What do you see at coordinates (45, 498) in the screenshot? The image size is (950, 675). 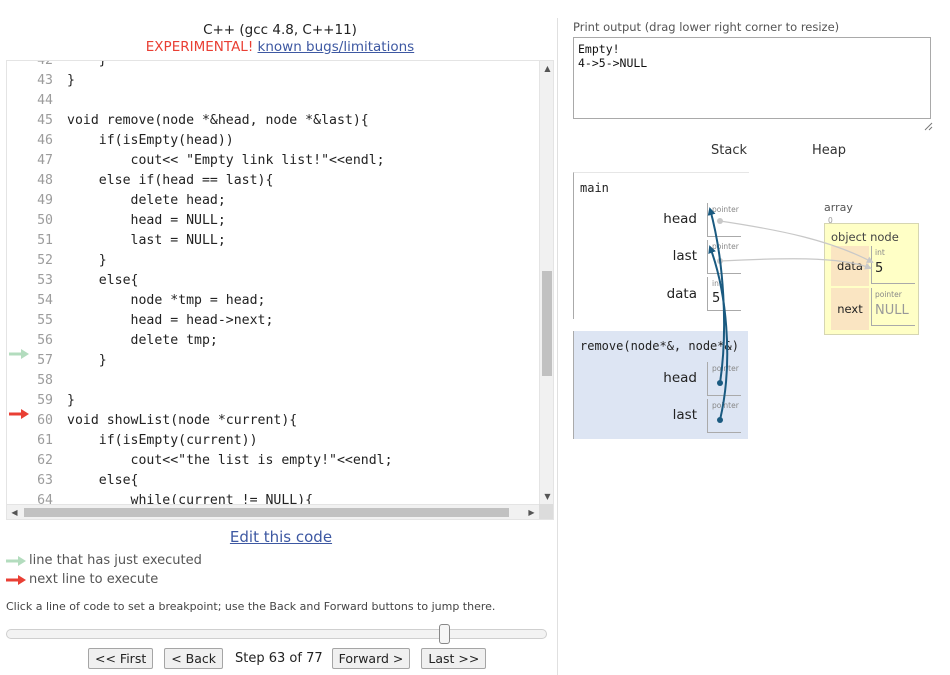 I see `line-number: 64` at bounding box center [45, 498].